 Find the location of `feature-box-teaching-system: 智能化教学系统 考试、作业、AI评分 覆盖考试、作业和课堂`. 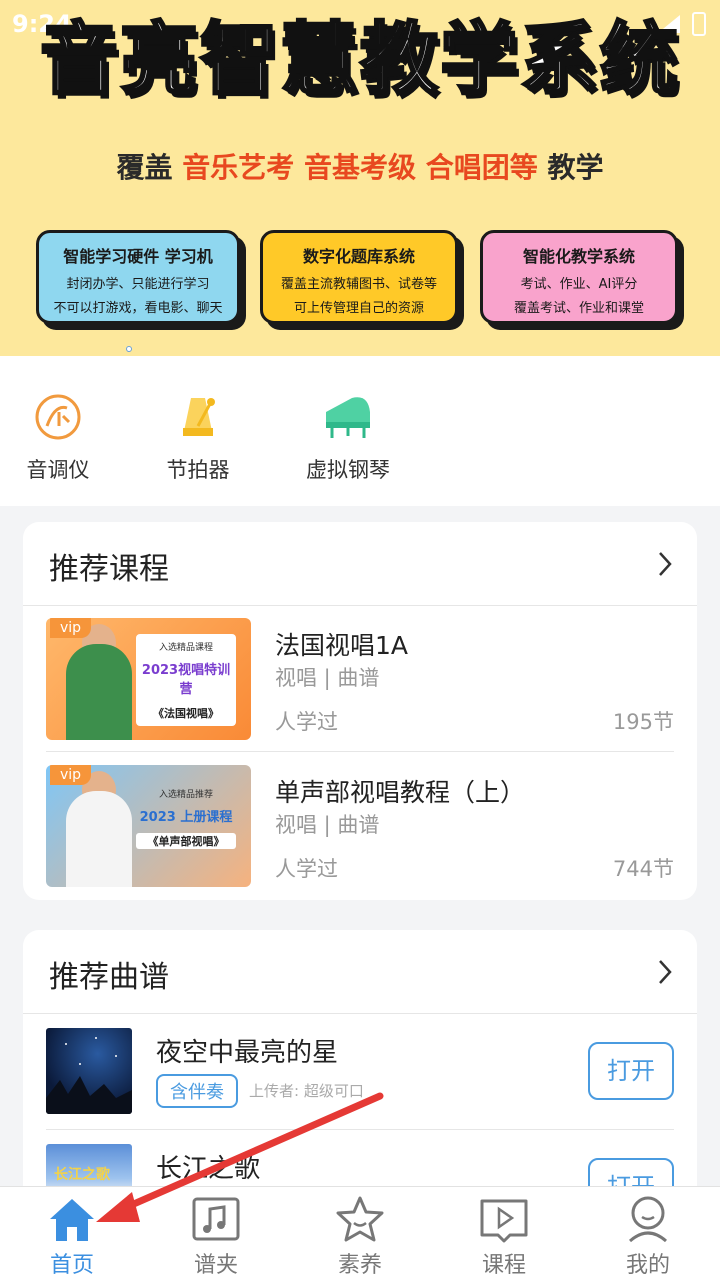

feature-box-teaching-system: 智能化教学系统 考试、作业、AI评分 覆盖考试、作业和课堂 is located at coordinates (579, 277).